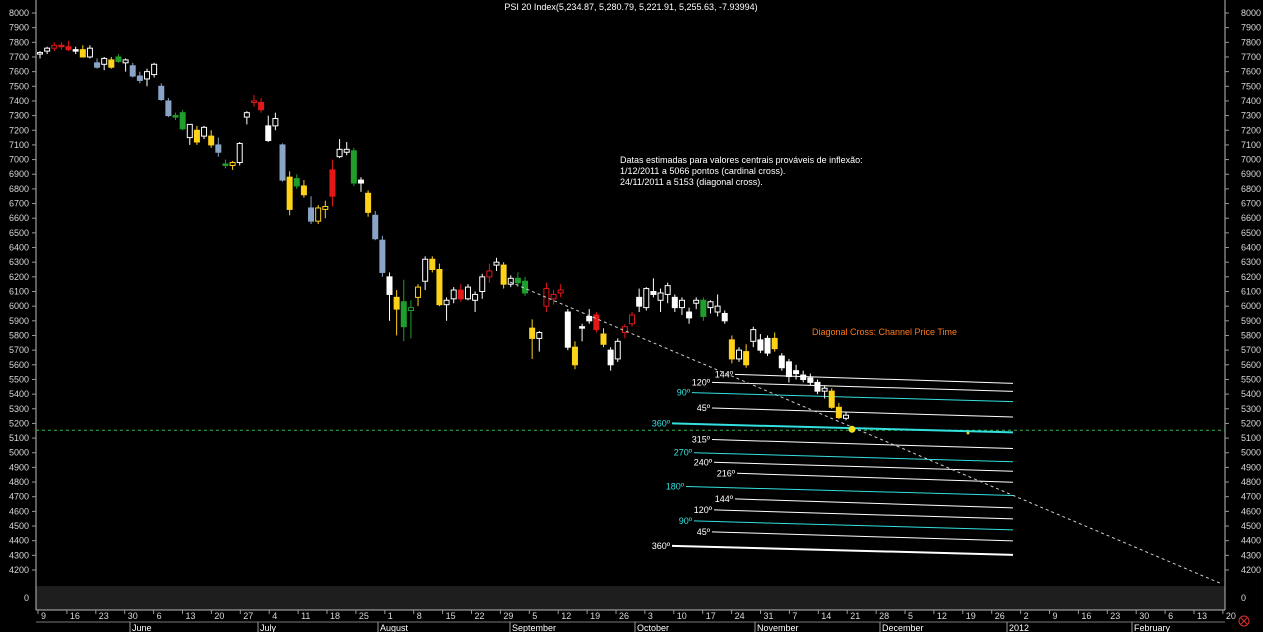 This screenshot has width=1263, height=632. I want to click on fan-level-label: 240º, so click(703, 462).